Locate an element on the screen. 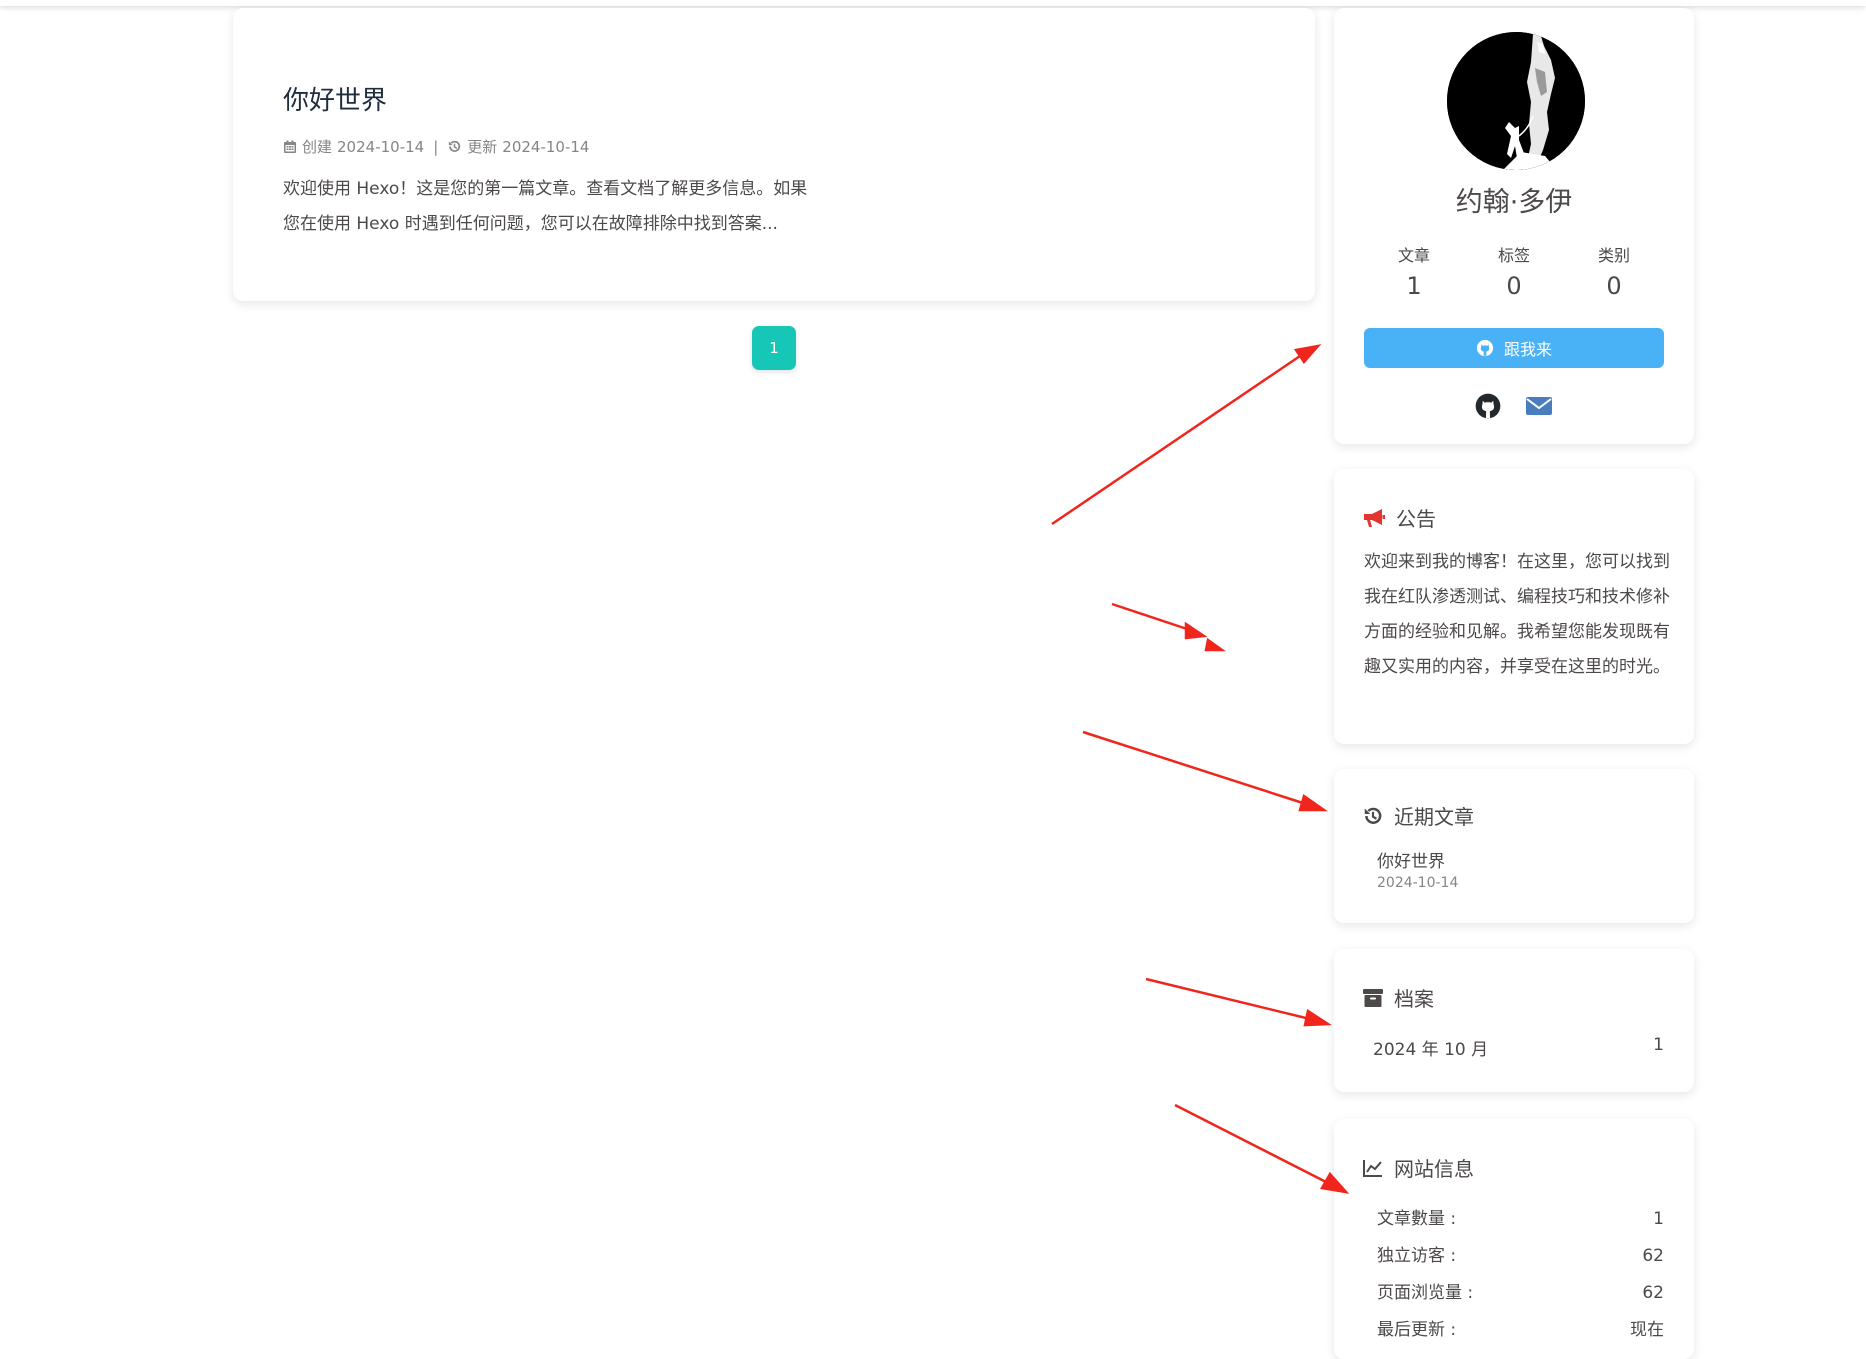 The width and height of the screenshot is (1866, 1359). announcement-title: 公告 is located at coordinates (1416, 519).